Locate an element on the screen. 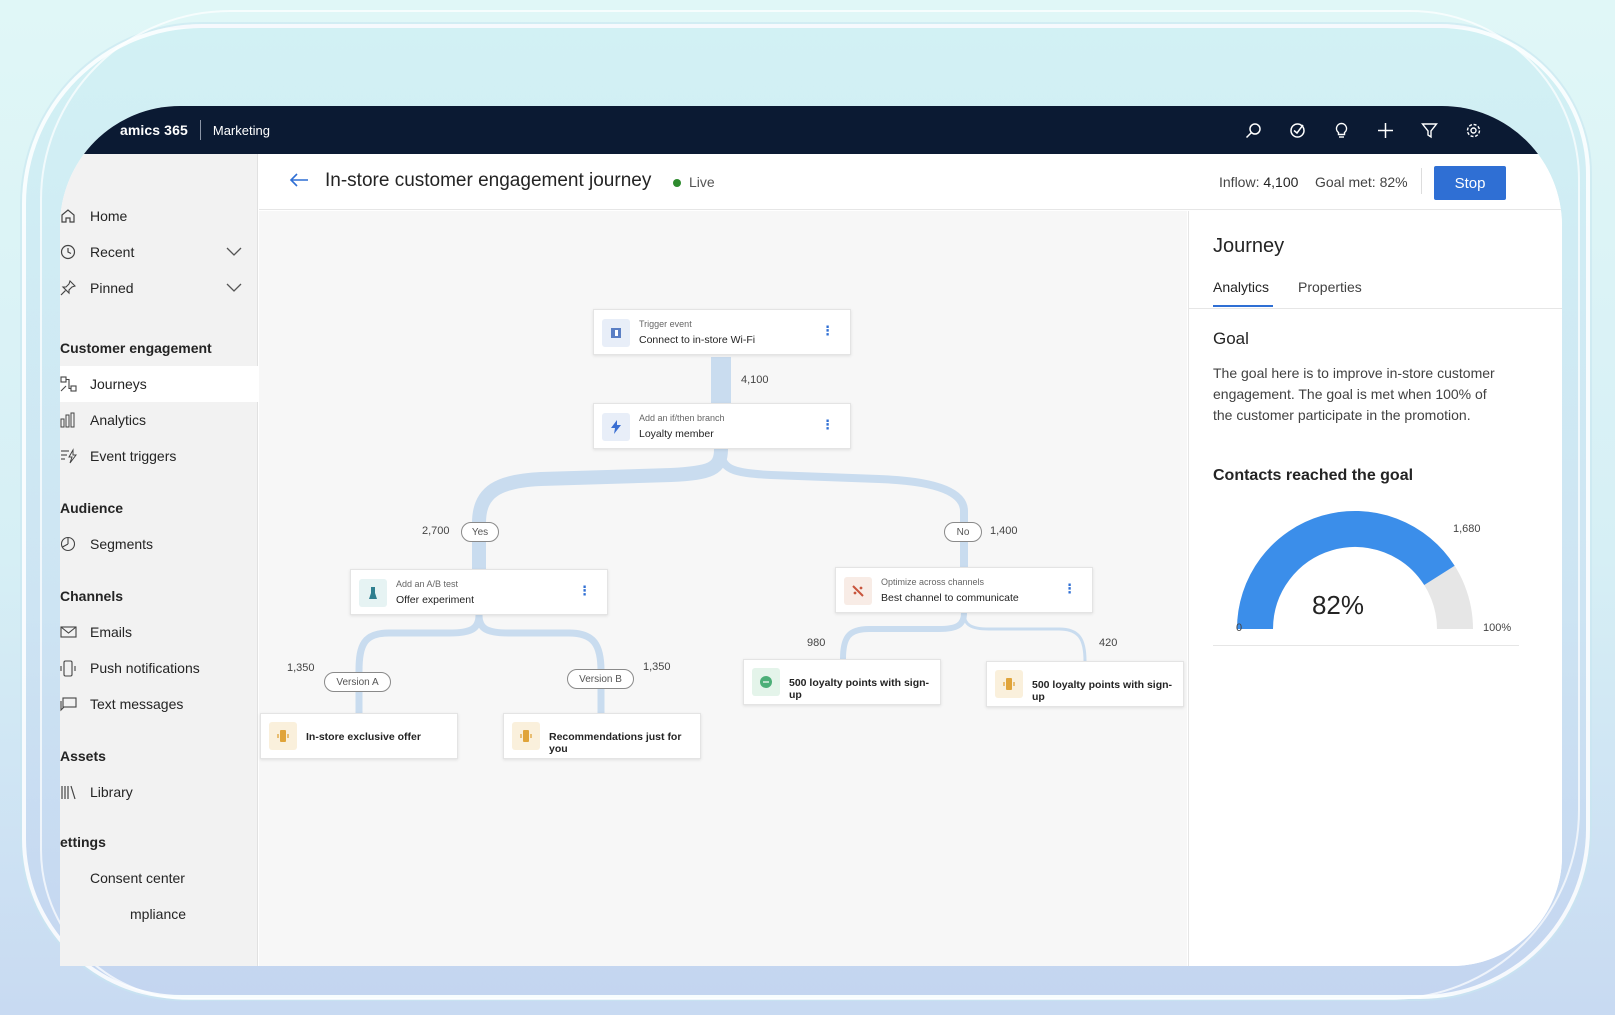 The height and width of the screenshot is (1015, 1615). inflow-stat: Inflow: 4,100 is located at coordinates (1258, 182).